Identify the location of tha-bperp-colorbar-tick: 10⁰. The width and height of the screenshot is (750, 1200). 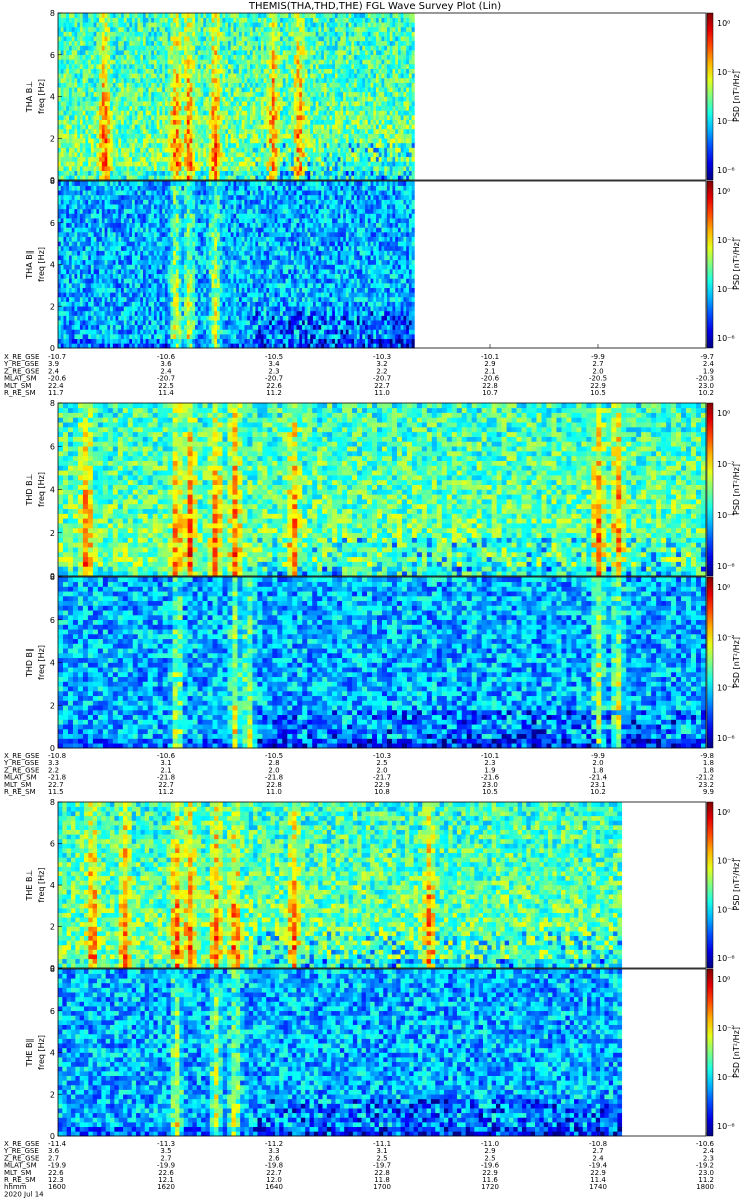
(723, 23).